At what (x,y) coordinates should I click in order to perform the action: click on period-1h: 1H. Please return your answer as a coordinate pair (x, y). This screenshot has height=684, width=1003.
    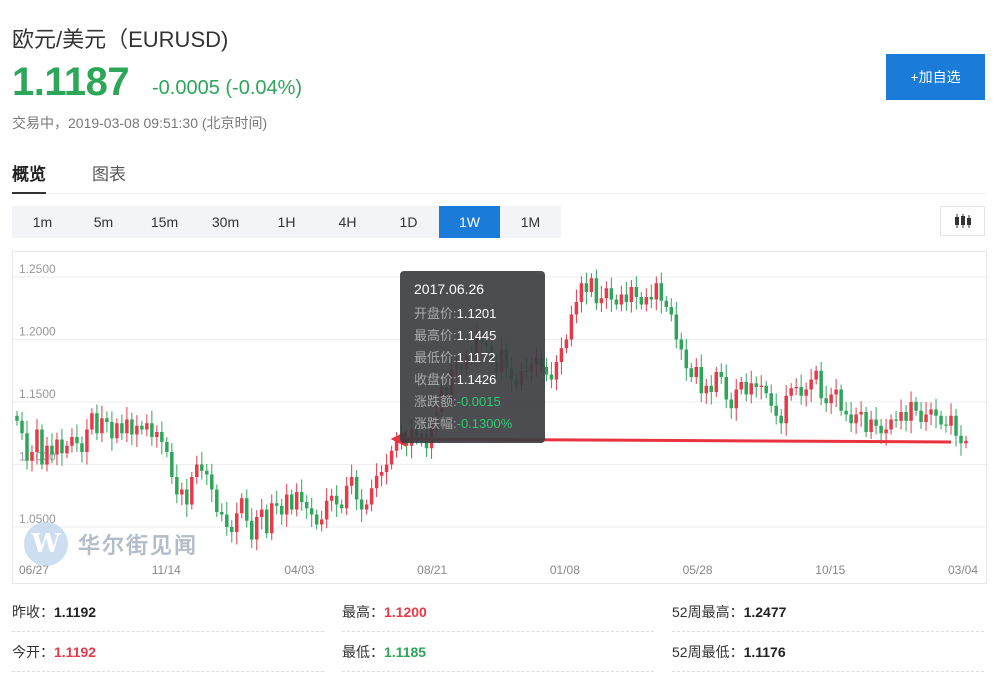
    Looking at the image, I should click on (286, 222).